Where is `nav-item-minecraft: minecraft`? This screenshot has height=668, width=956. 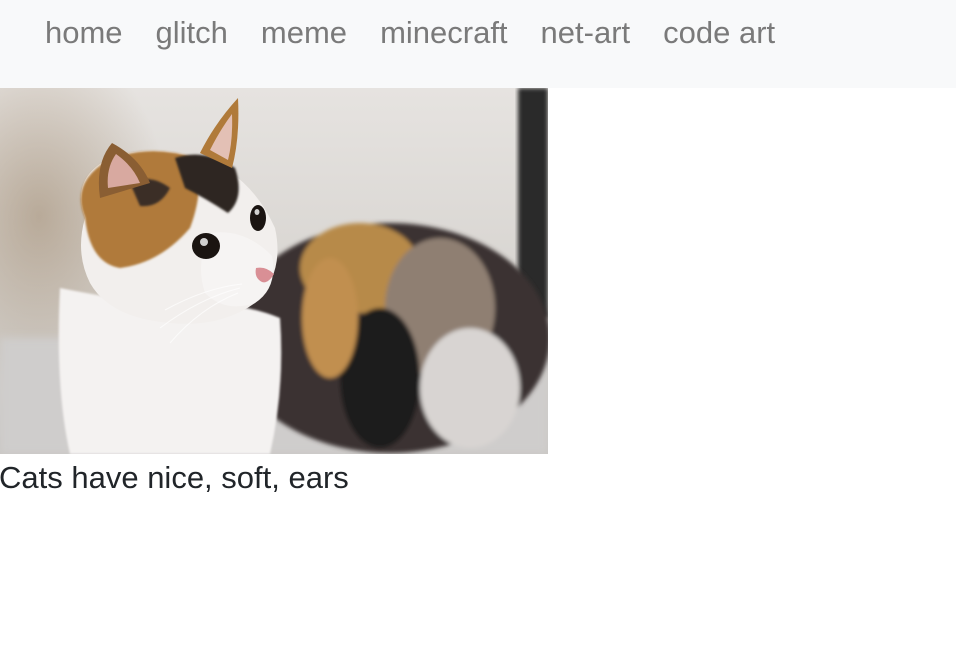 nav-item-minecraft: minecraft is located at coordinates (460, 33).